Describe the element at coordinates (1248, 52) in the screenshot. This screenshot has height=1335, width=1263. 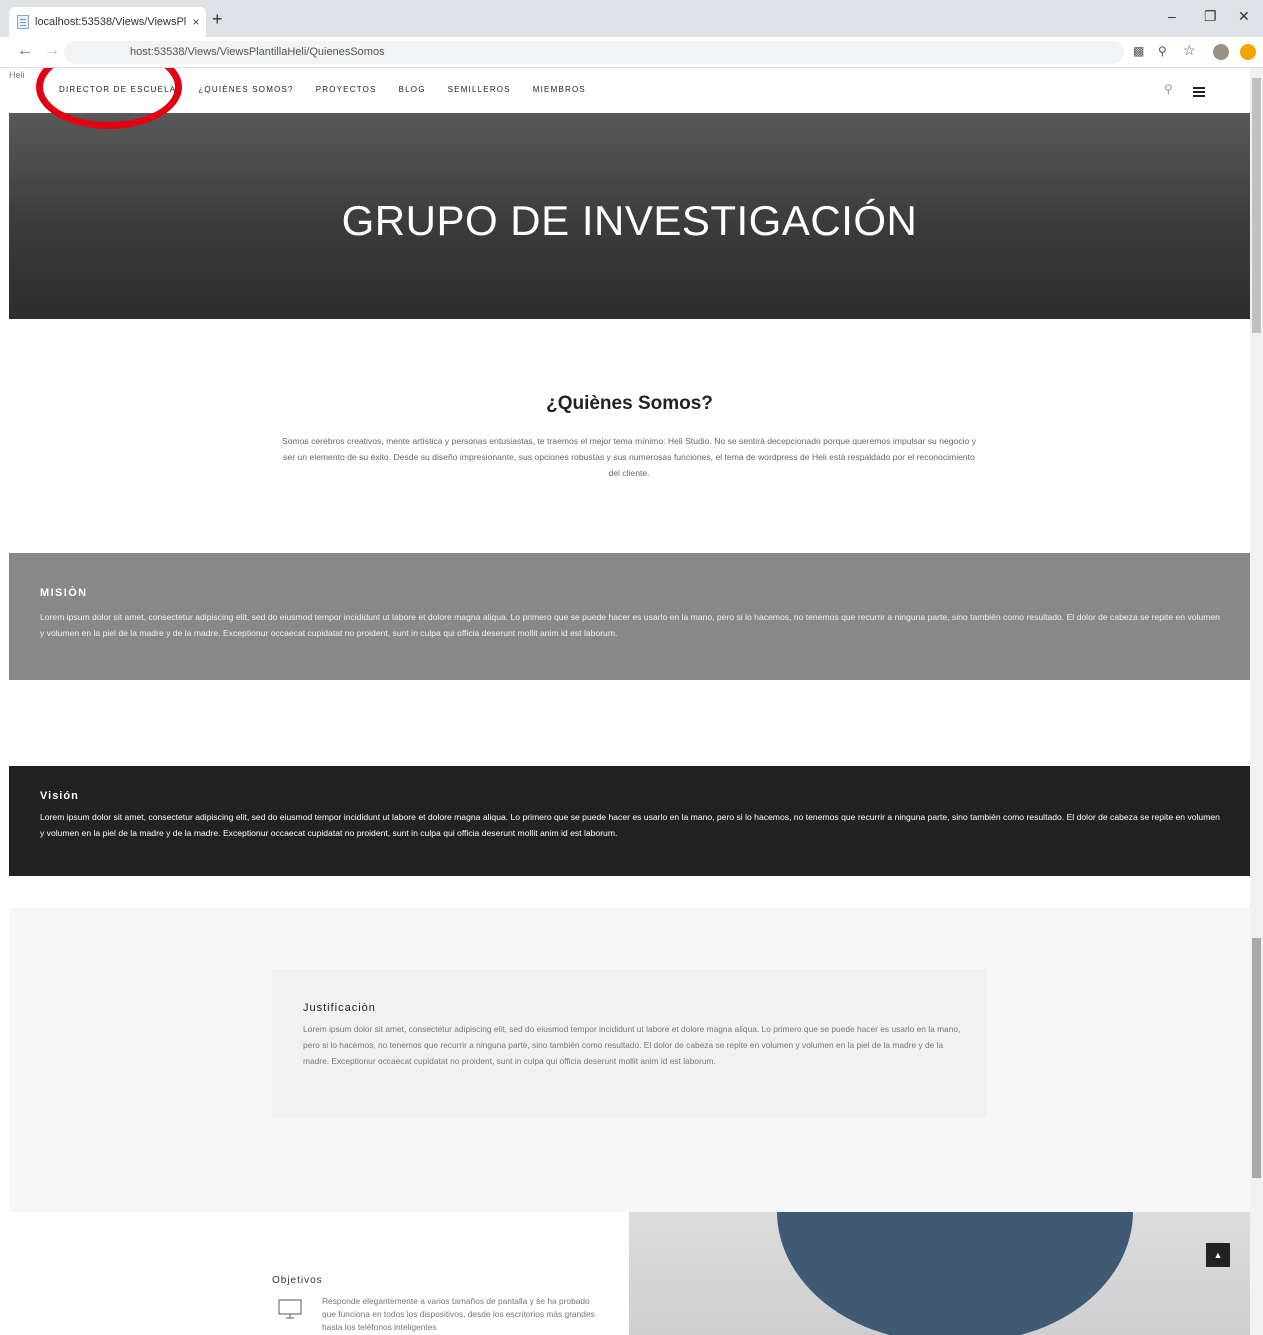
I see `update-alert-icon` at that location.